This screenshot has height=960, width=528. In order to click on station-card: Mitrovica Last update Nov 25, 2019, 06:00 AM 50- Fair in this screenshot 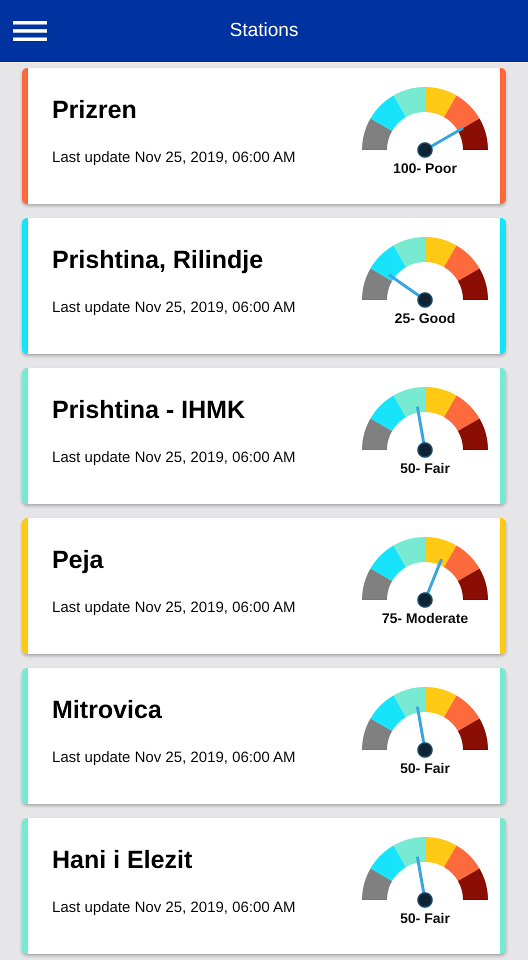, I will do `click(264, 736)`.